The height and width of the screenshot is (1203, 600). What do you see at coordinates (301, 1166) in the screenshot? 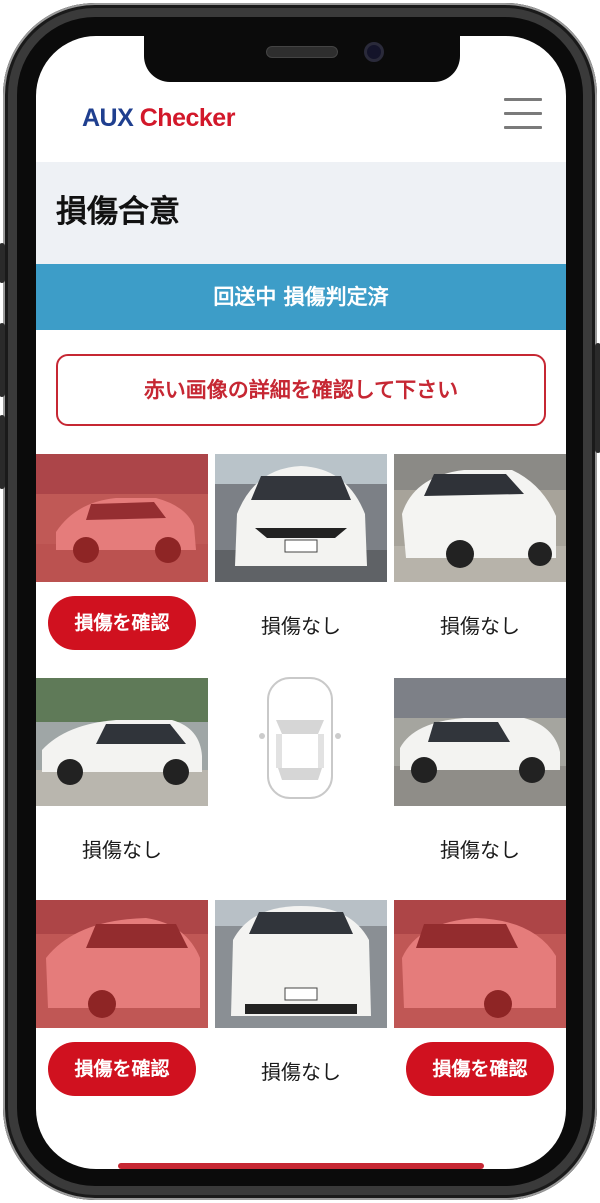
I see `next-section-edge` at bounding box center [301, 1166].